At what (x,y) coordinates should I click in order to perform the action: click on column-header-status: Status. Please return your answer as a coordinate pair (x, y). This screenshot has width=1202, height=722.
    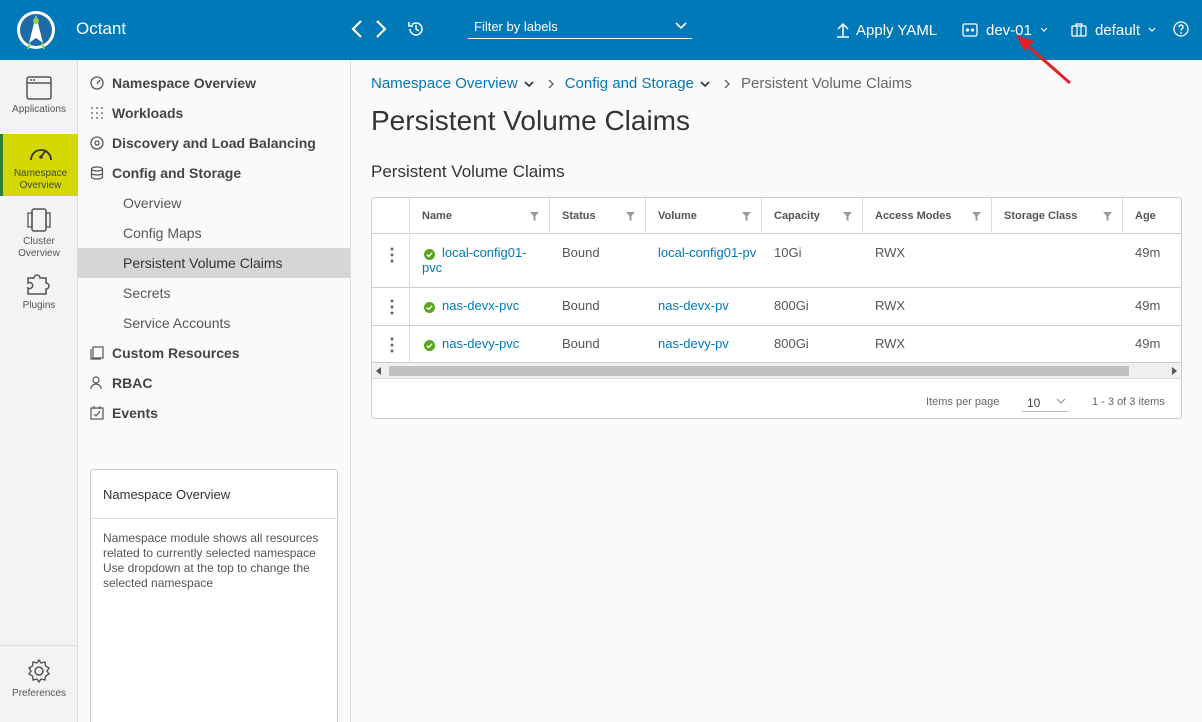
    Looking at the image, I should click on (597, 216).